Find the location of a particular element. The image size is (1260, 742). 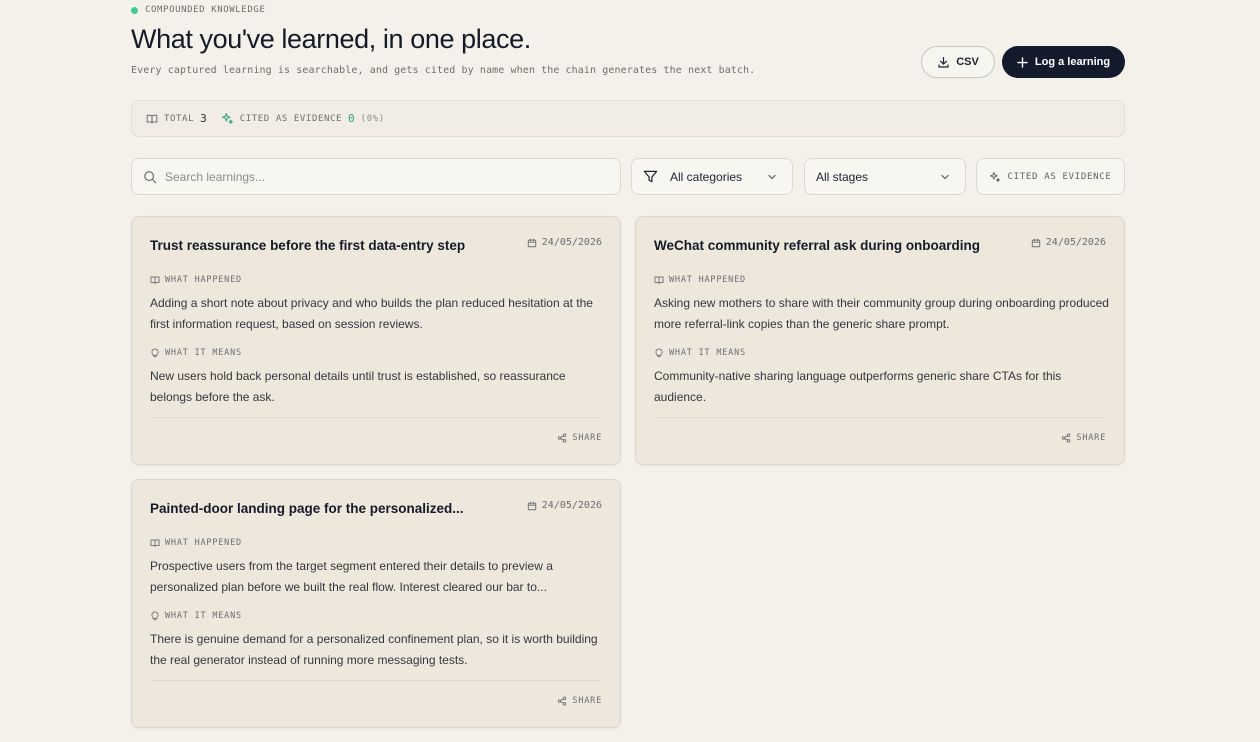

category-filter-value: All categories is located at coordinates (706, 176).